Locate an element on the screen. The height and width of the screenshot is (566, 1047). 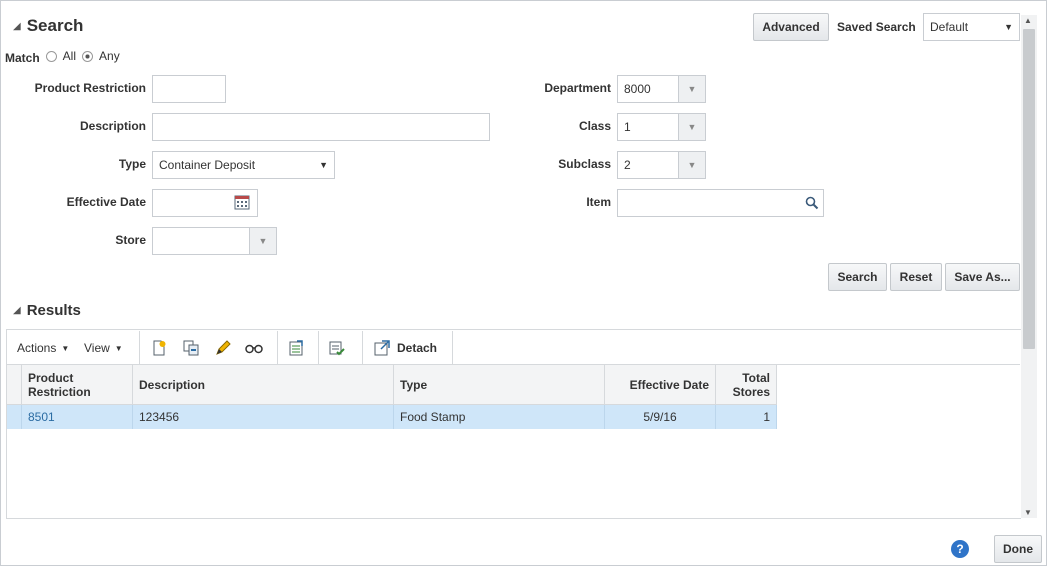
scroll-down-arrow-icon: ▼ is located at coordinates (1028, 512).